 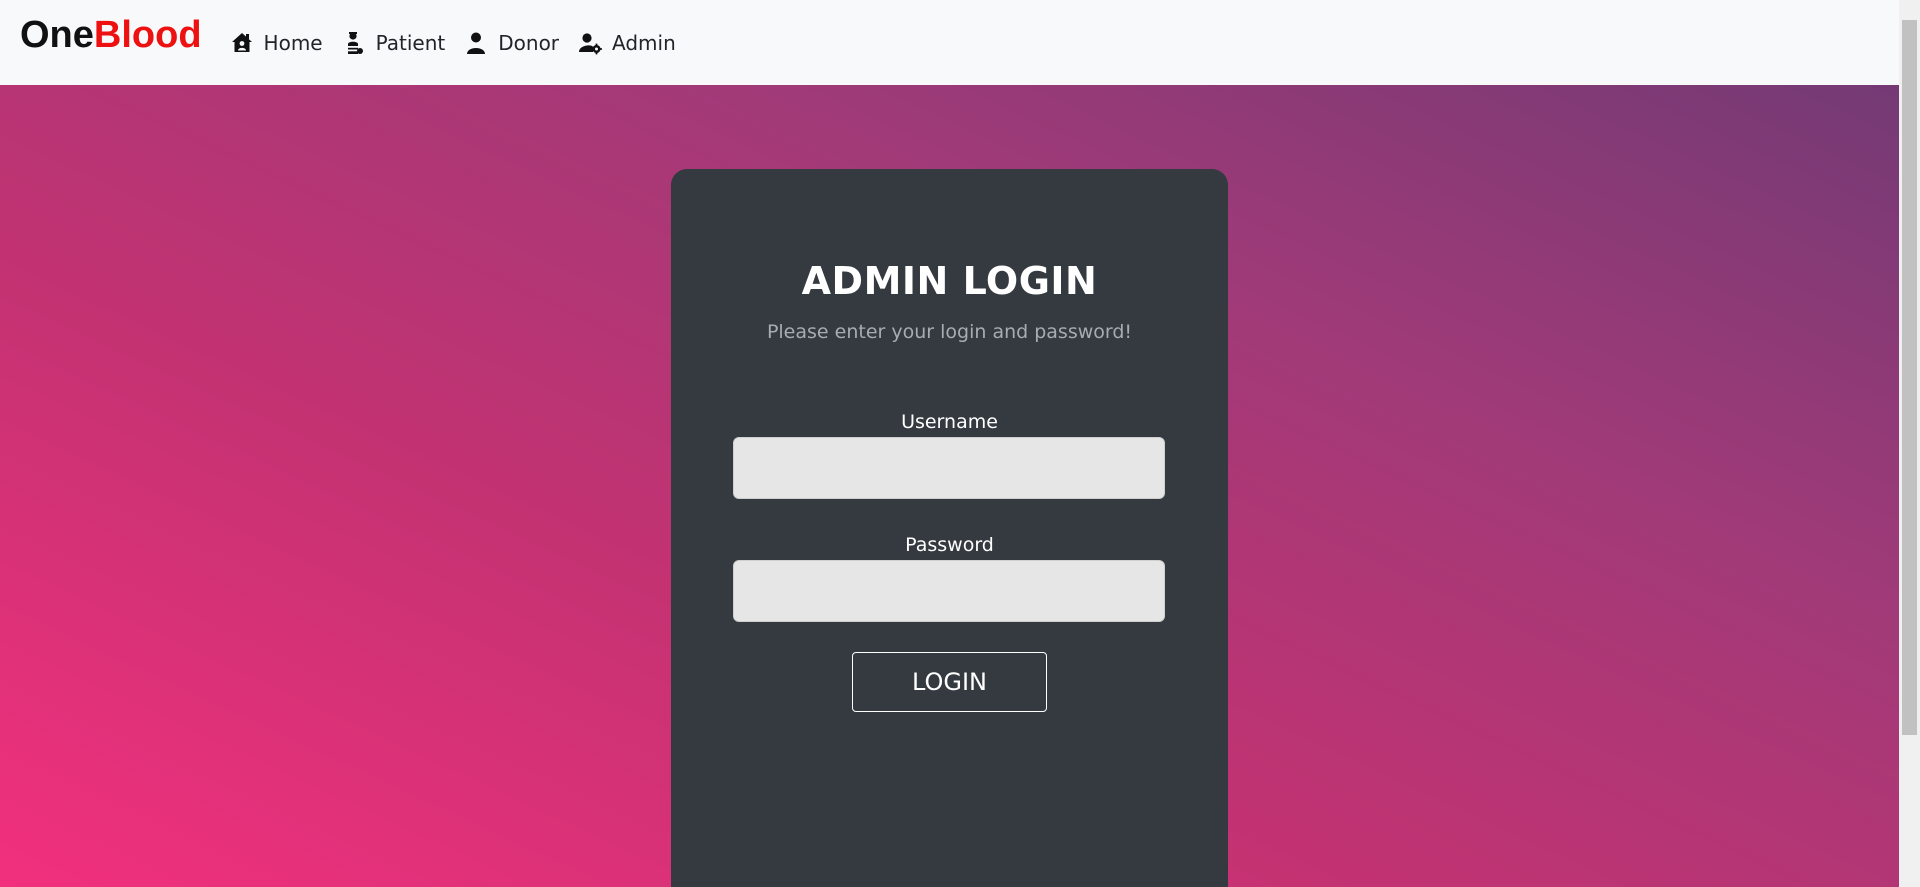 I want to click on nav-item-admin: Admin, so click(x=627, y=43).